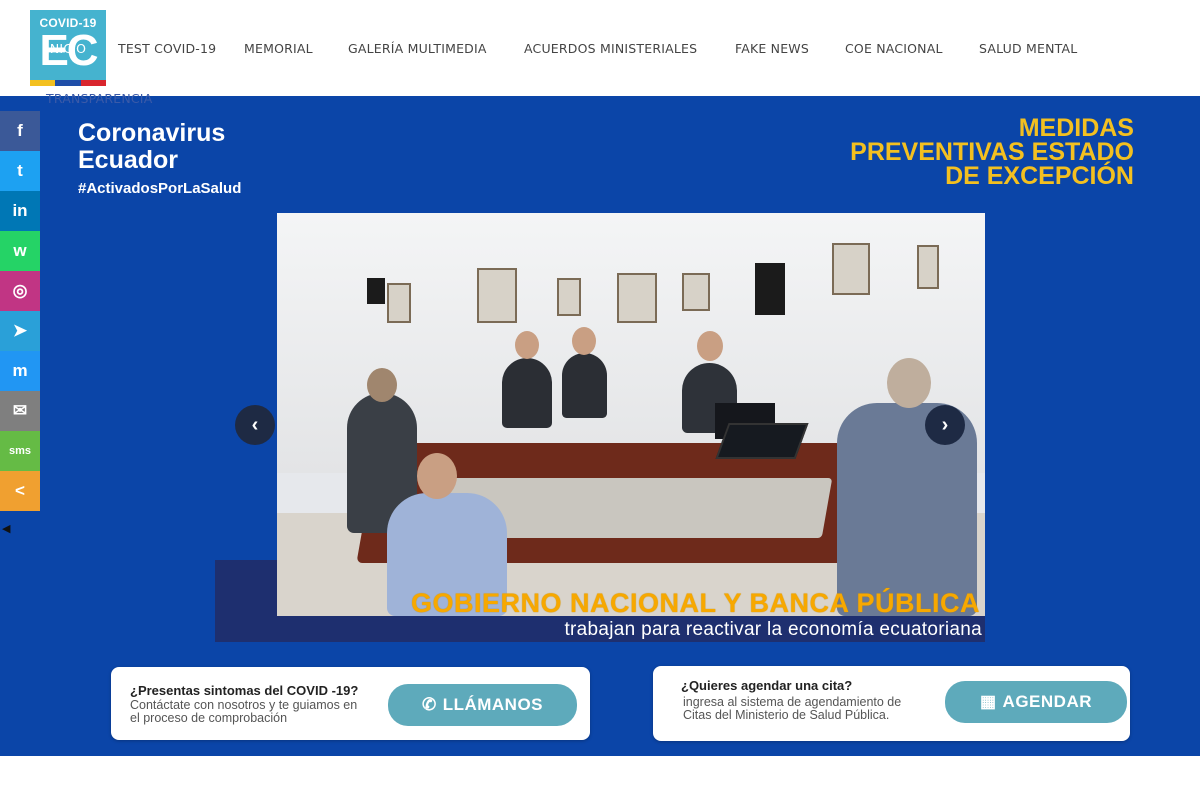 This screenshot has width=1200, height=800. What do you see at coordinates (20, 411) in the screenshot?
I see `email-icon: ✉` at bounding box center [20, 411].